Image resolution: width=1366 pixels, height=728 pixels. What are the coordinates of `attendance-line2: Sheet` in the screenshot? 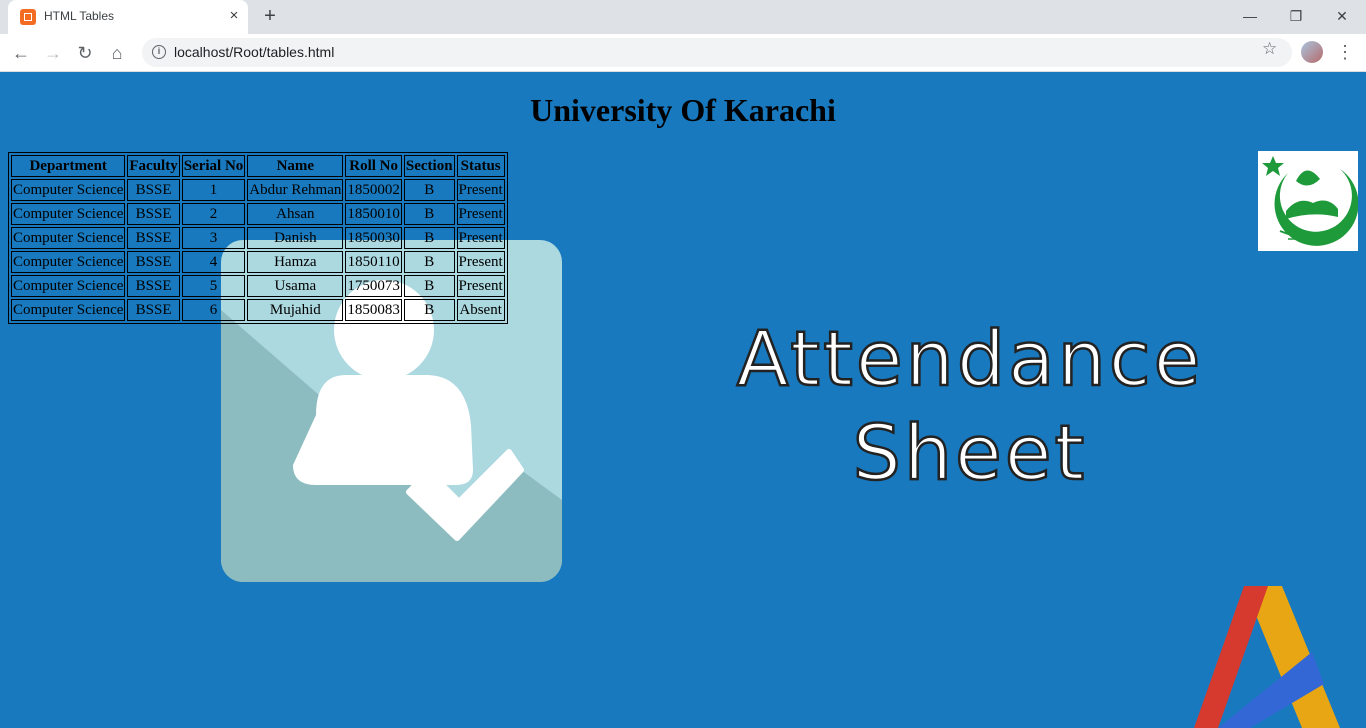 It's located at (969, 453).